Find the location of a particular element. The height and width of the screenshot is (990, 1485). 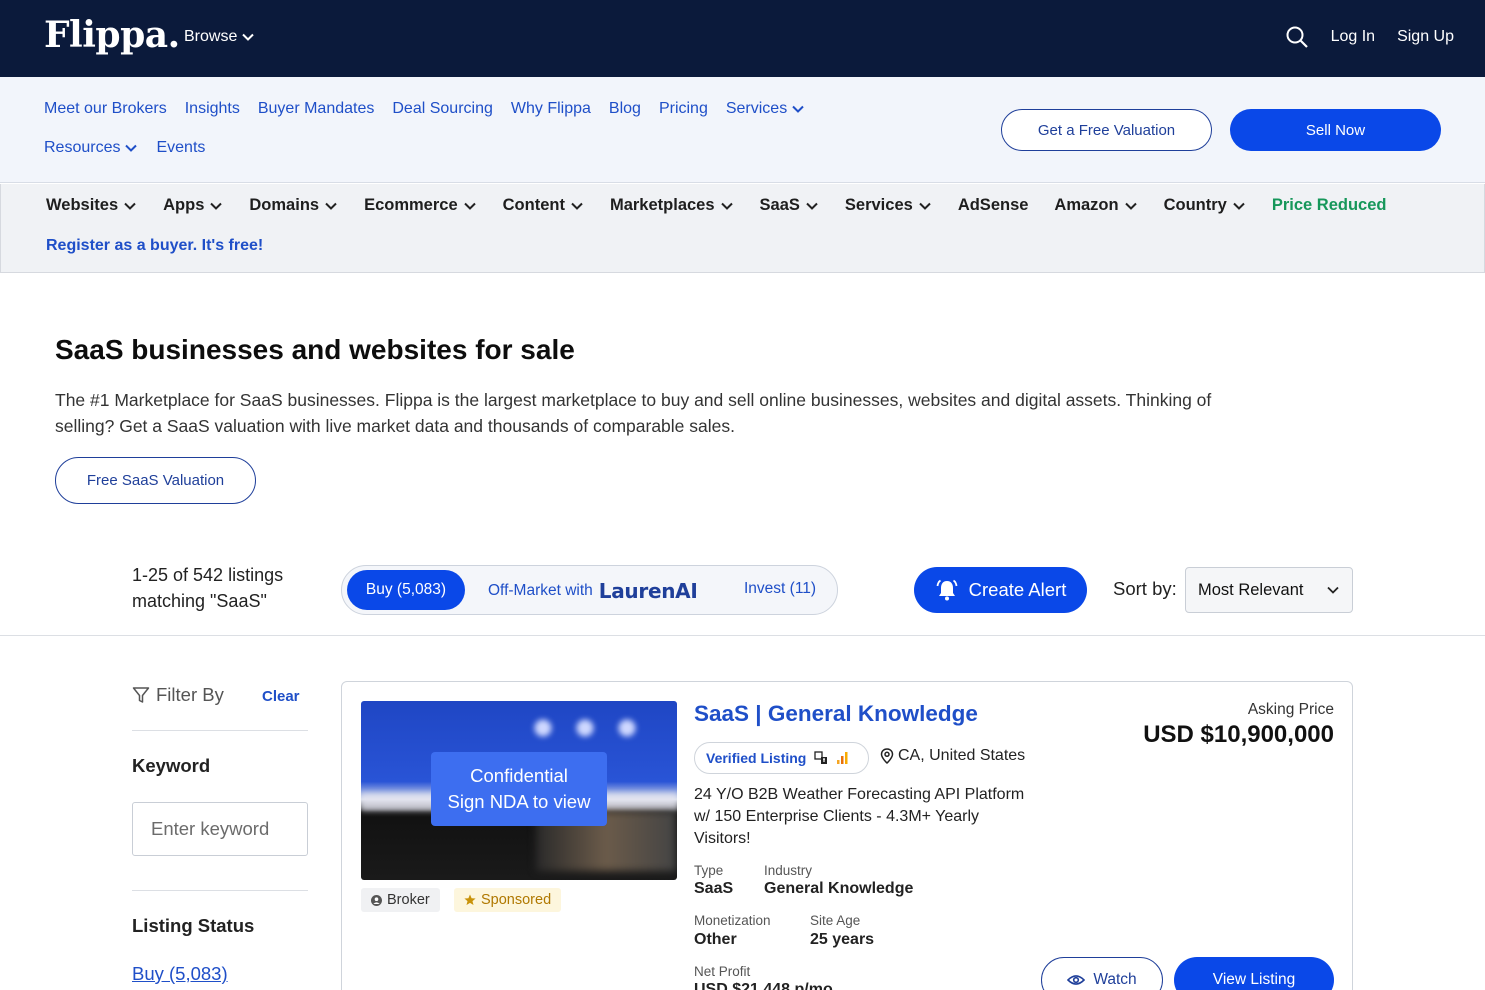

search-icon is located at coordinates (1297, 37).